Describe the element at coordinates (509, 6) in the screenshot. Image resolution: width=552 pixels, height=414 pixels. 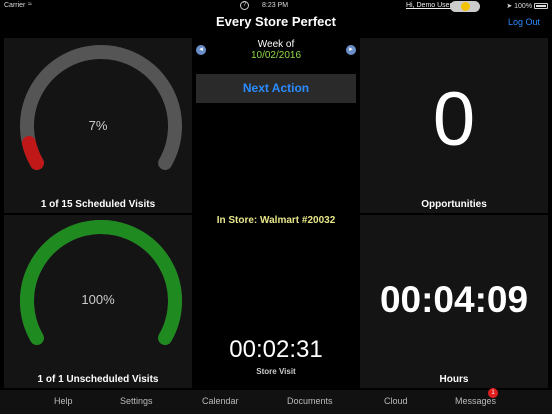
I see `location-arrow-icon: ➤` at that location.